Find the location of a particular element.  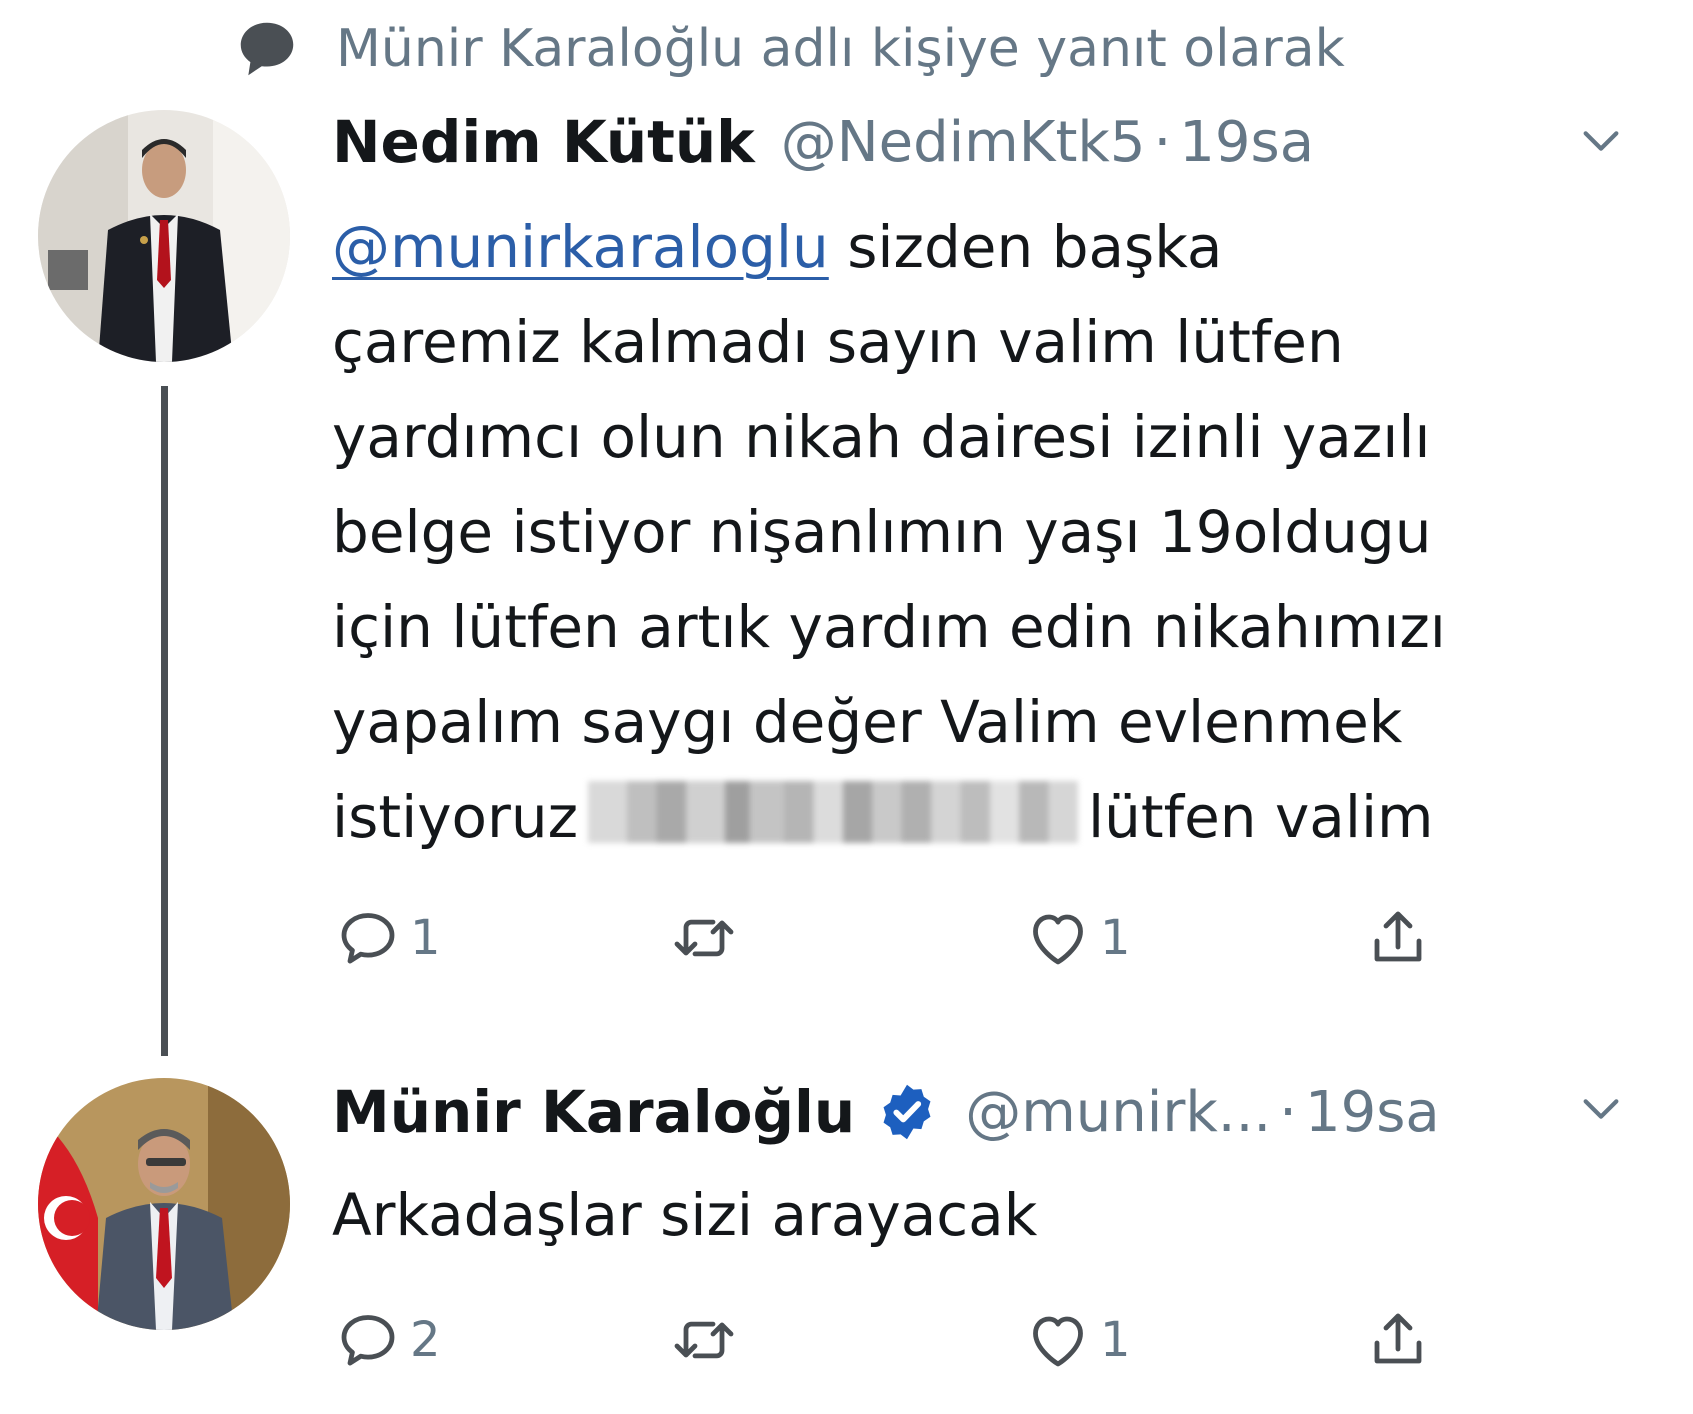

reply-count: 2 is located at coordinates (425, 1340).